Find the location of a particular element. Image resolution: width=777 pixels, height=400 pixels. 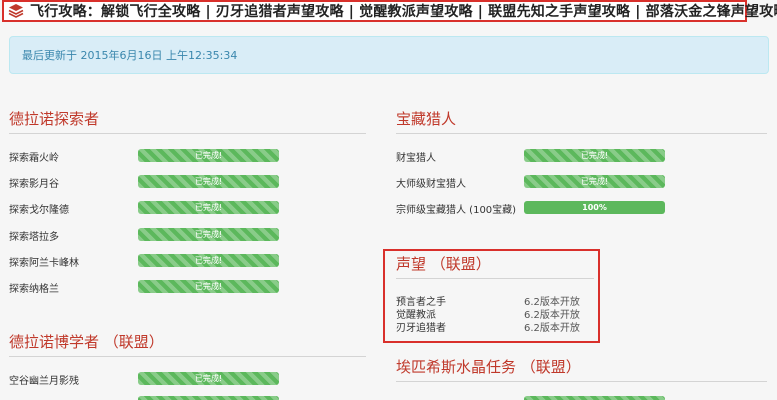

row-label: 财宝猎人 is located at coordinates (416, 158).